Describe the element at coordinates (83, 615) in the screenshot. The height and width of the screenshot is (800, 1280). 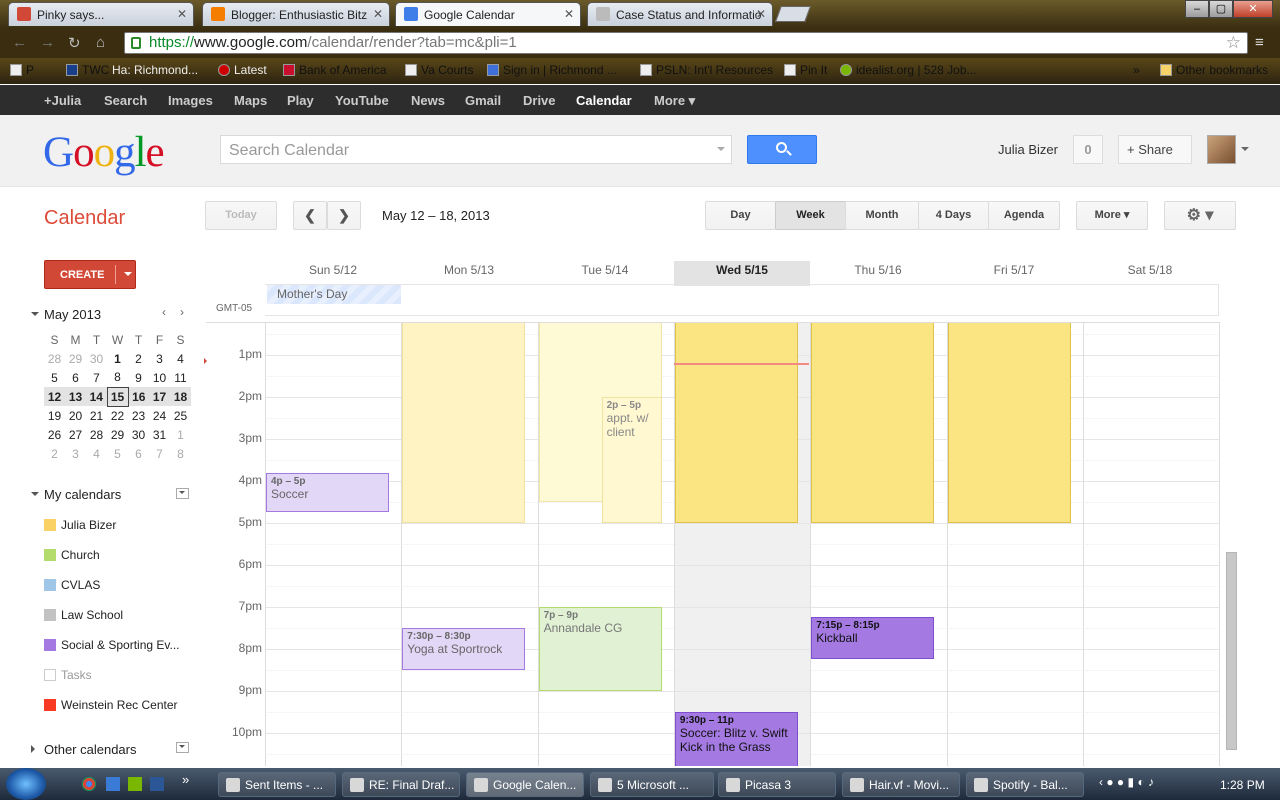
I see `calendar-item-law-school: Law School` at that location.